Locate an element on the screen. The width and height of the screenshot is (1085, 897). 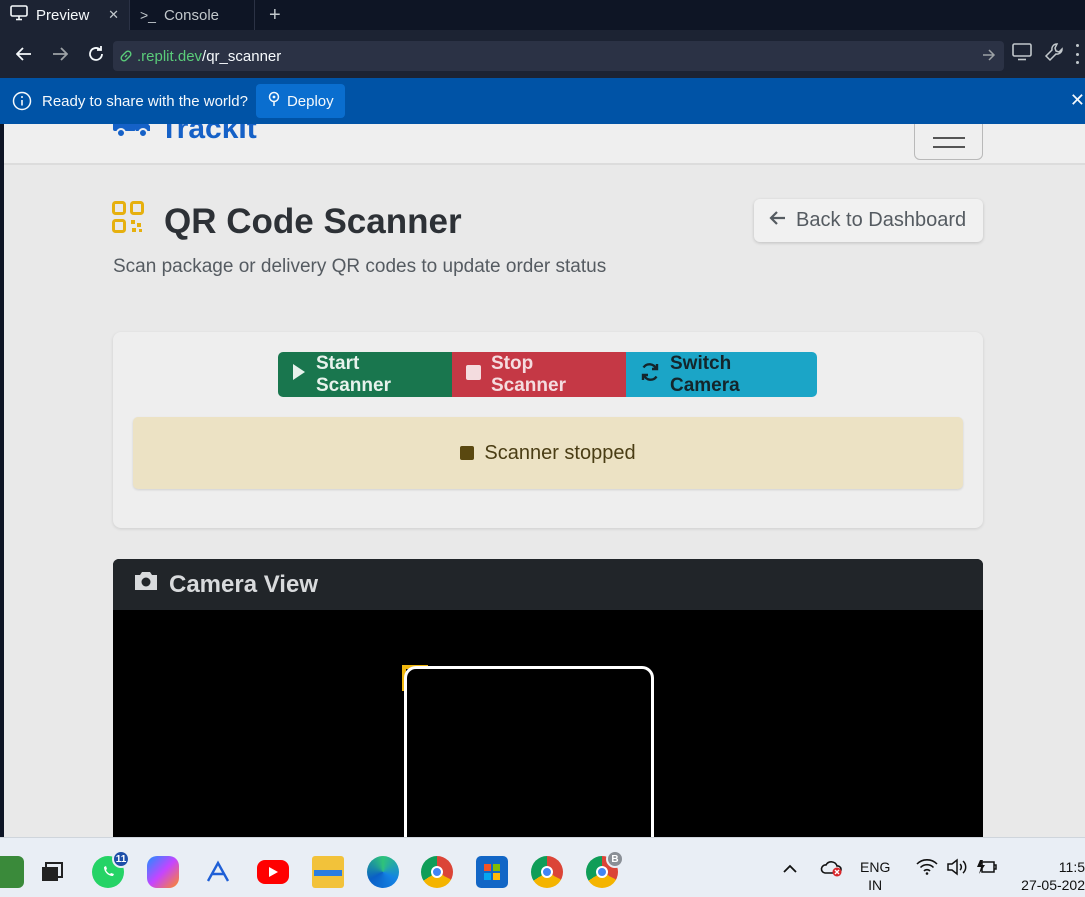
chrome-active-icon: B is located at coordinates (605, 869).